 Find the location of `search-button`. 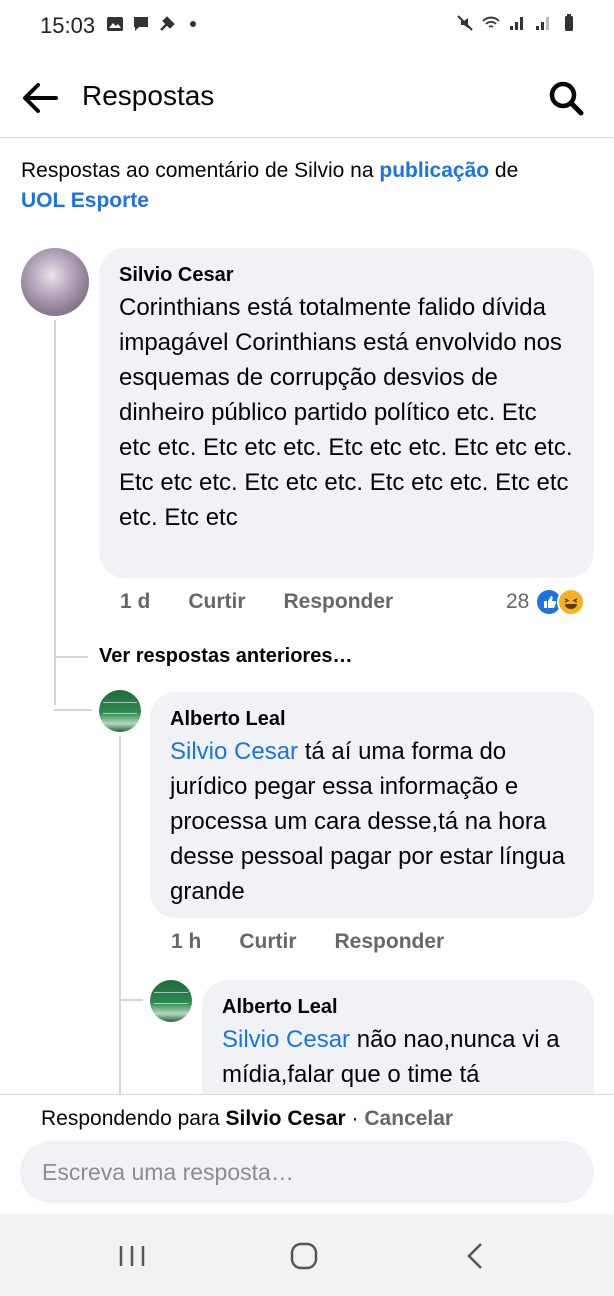

search-button is located at coordinates (566, 98).